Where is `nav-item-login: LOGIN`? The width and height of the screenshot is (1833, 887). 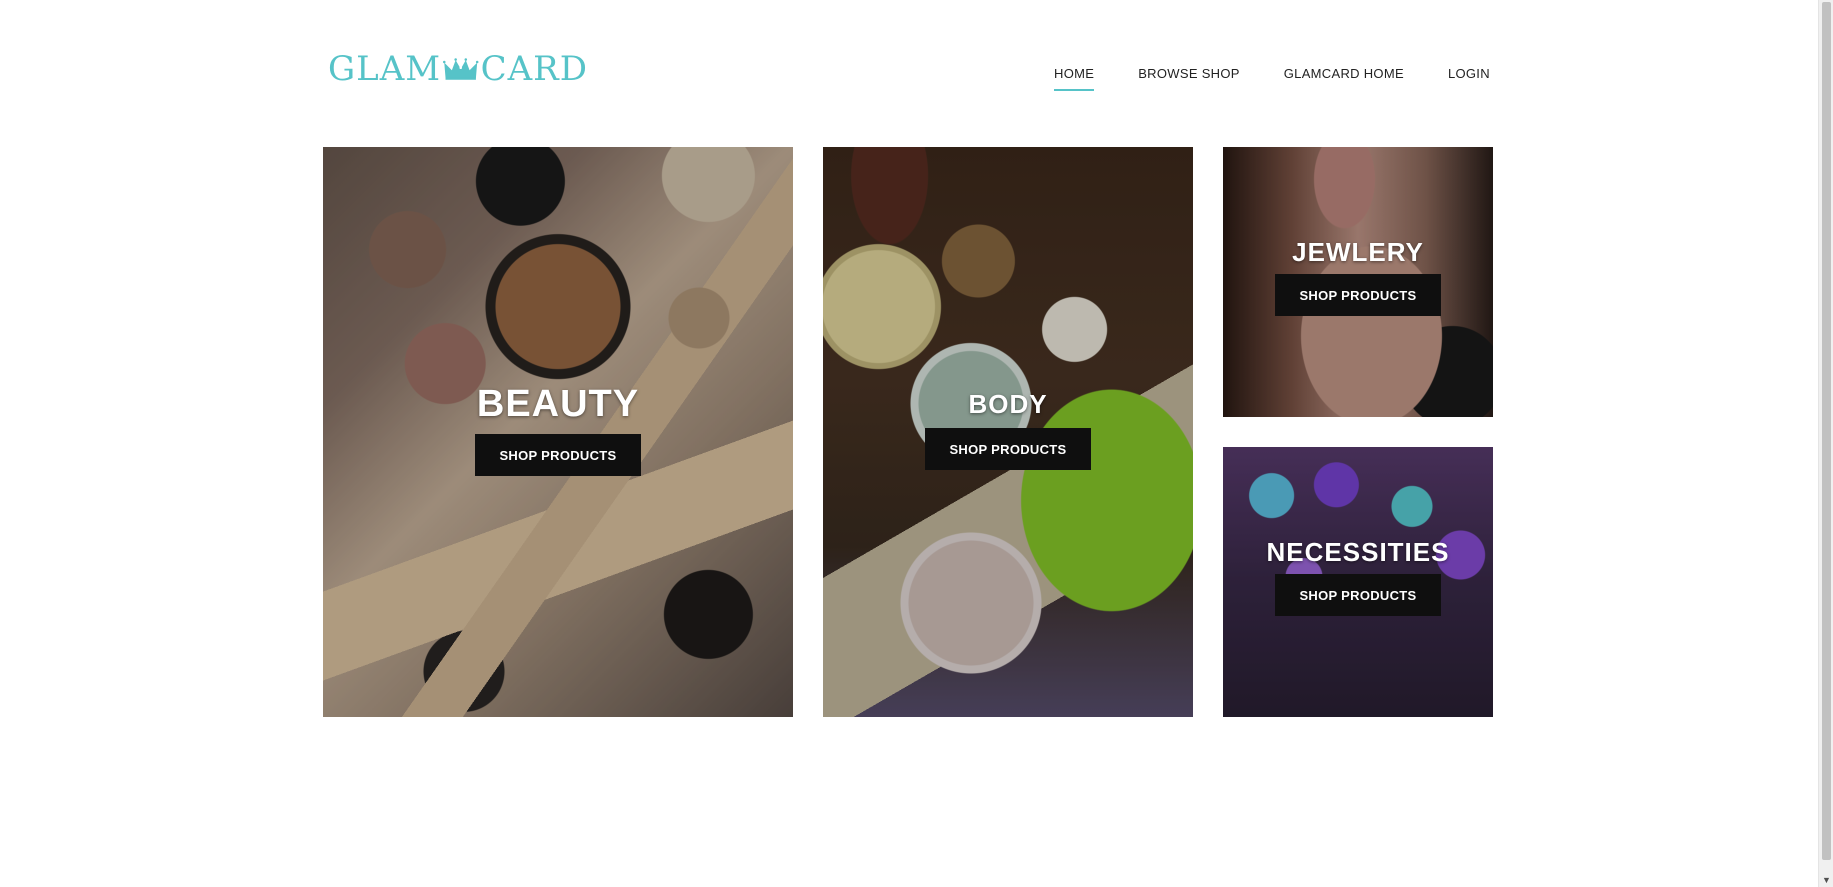 nav-item-login: LOGIN is located at coordinates (1469, 78).